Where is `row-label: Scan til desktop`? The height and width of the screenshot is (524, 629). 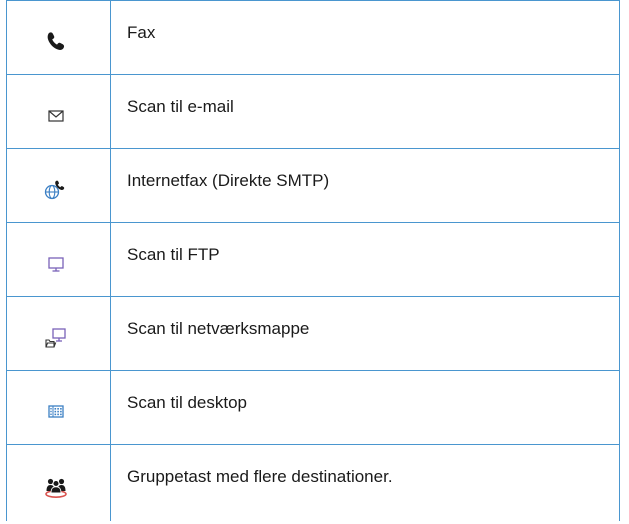
row-label: Scan til desktop is located at coordinates (365, 407).